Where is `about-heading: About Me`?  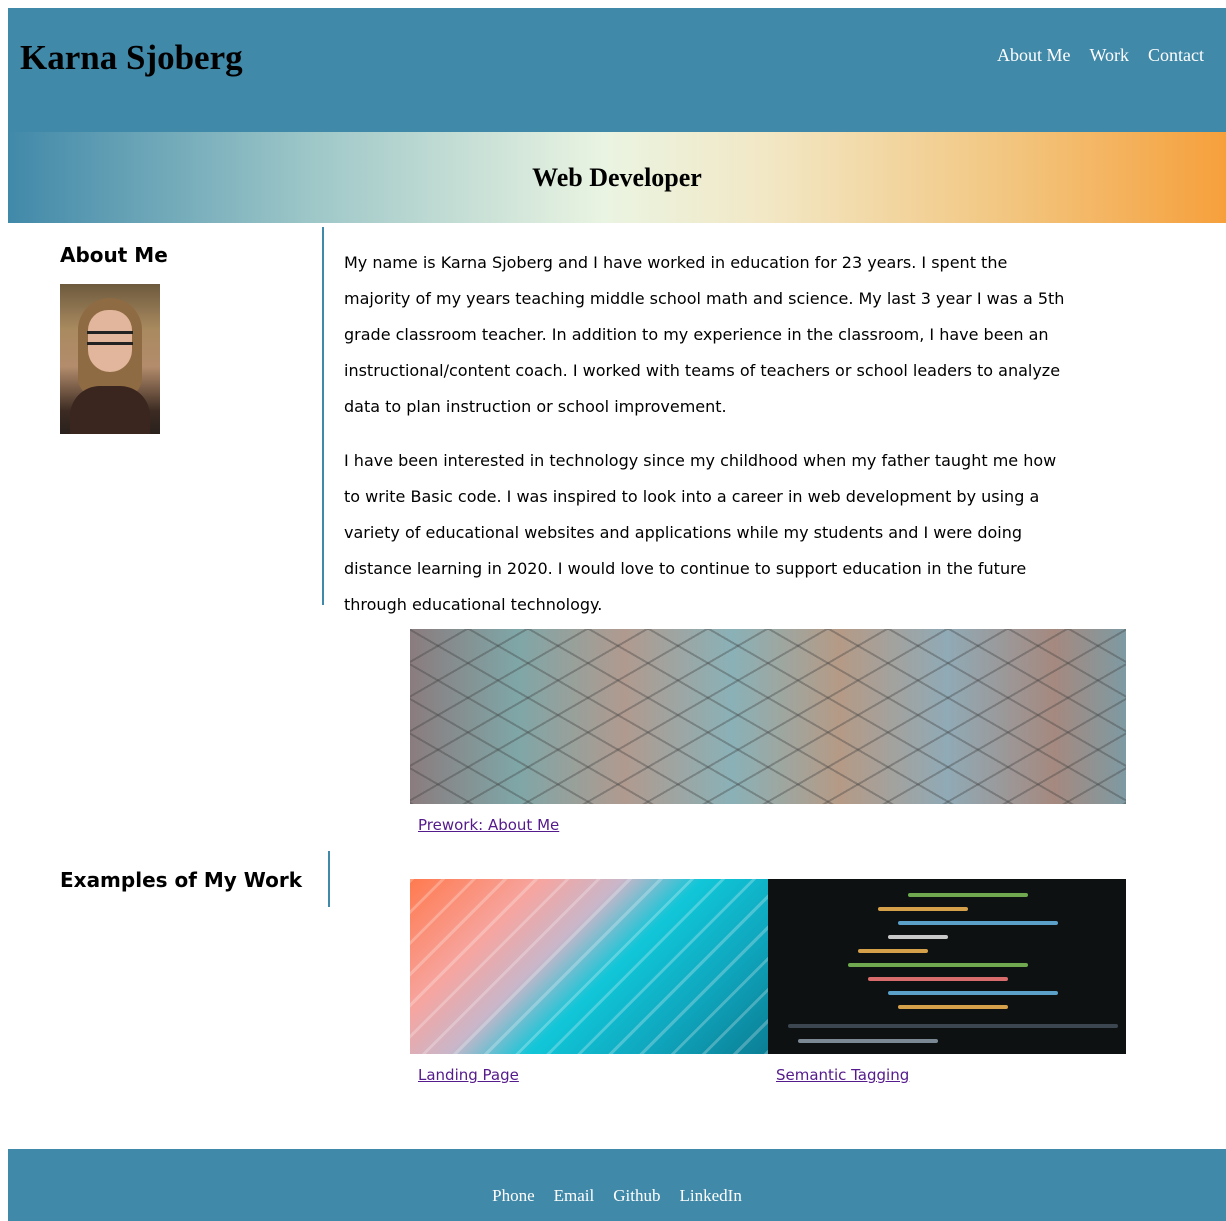
about-heading: About Me is located at coordinates (114, 255).